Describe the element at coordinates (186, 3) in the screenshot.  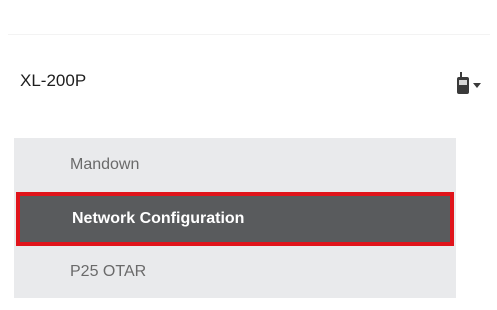
I see `page-title-cropped` at that location.